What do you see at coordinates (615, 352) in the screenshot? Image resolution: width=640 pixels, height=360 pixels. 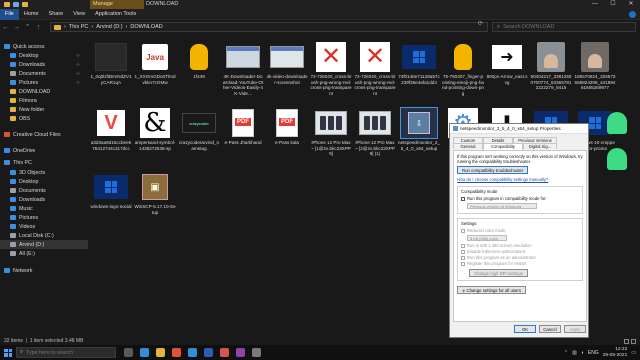 I see `clock: 12:22 29-05-2021` at bounding box center [615, 352].